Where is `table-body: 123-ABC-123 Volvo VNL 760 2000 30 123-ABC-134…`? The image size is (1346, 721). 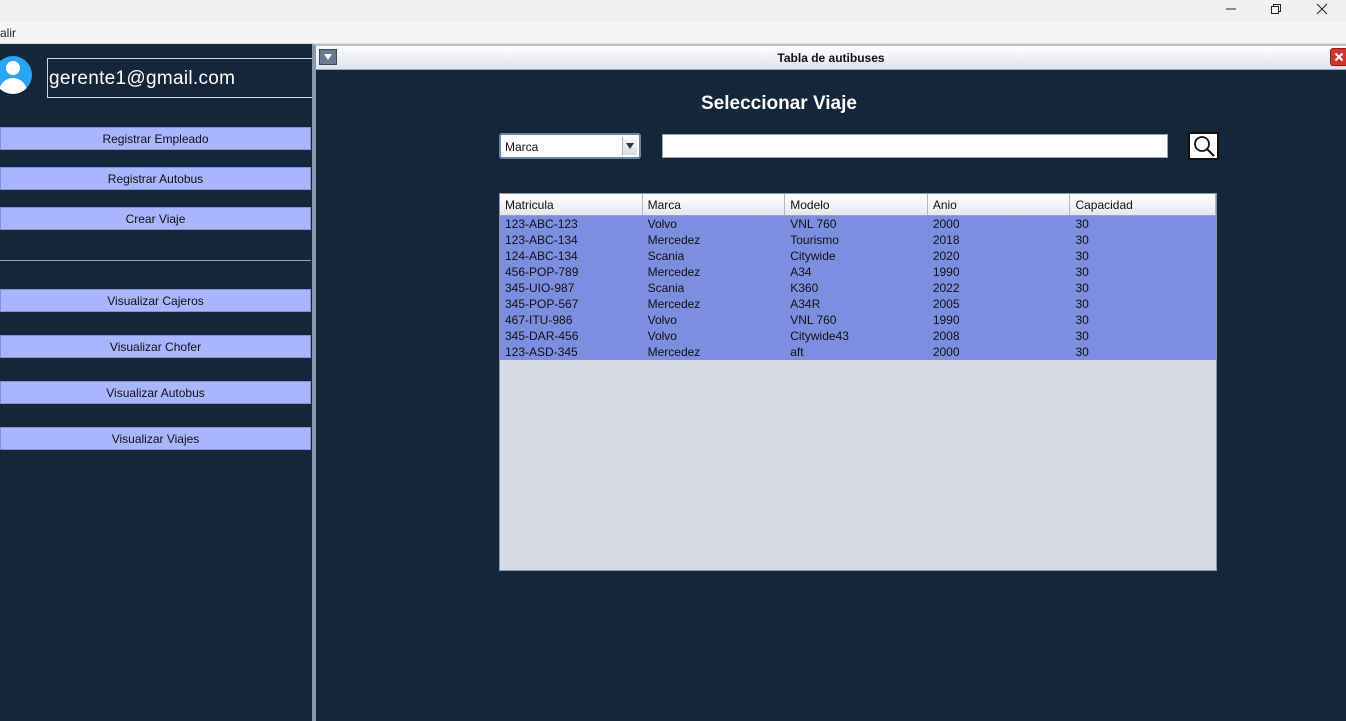 table-body: 123-ABC-123 Volvo VNL 760 2000 30 123-ABC-134… is located at coordinates (858, 288).